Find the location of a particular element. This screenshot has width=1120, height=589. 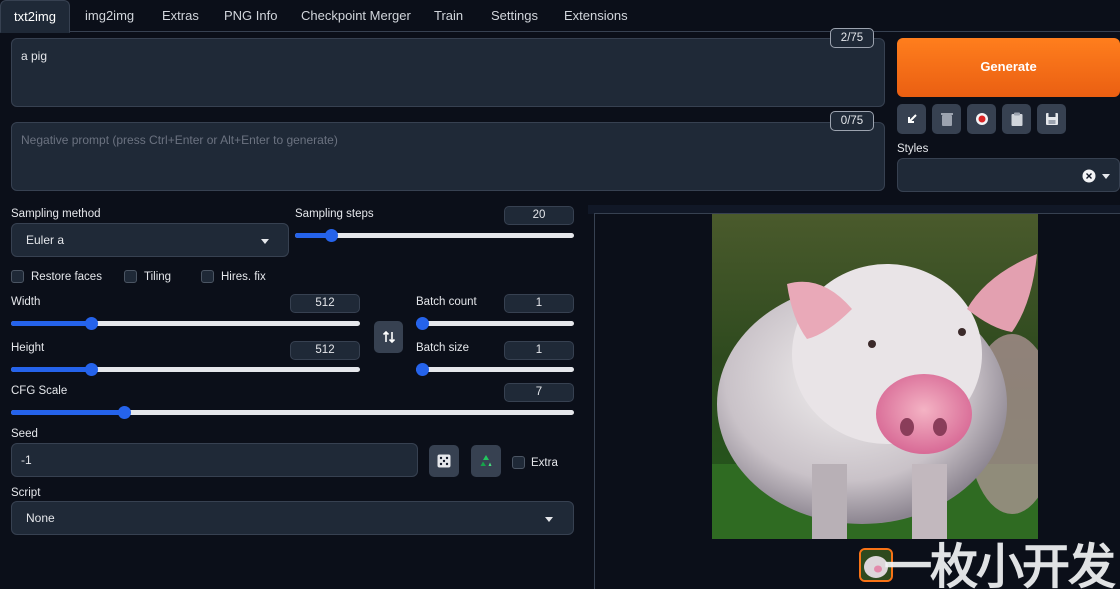

arrow-down-left-icon is located at coordinates (912, 118).